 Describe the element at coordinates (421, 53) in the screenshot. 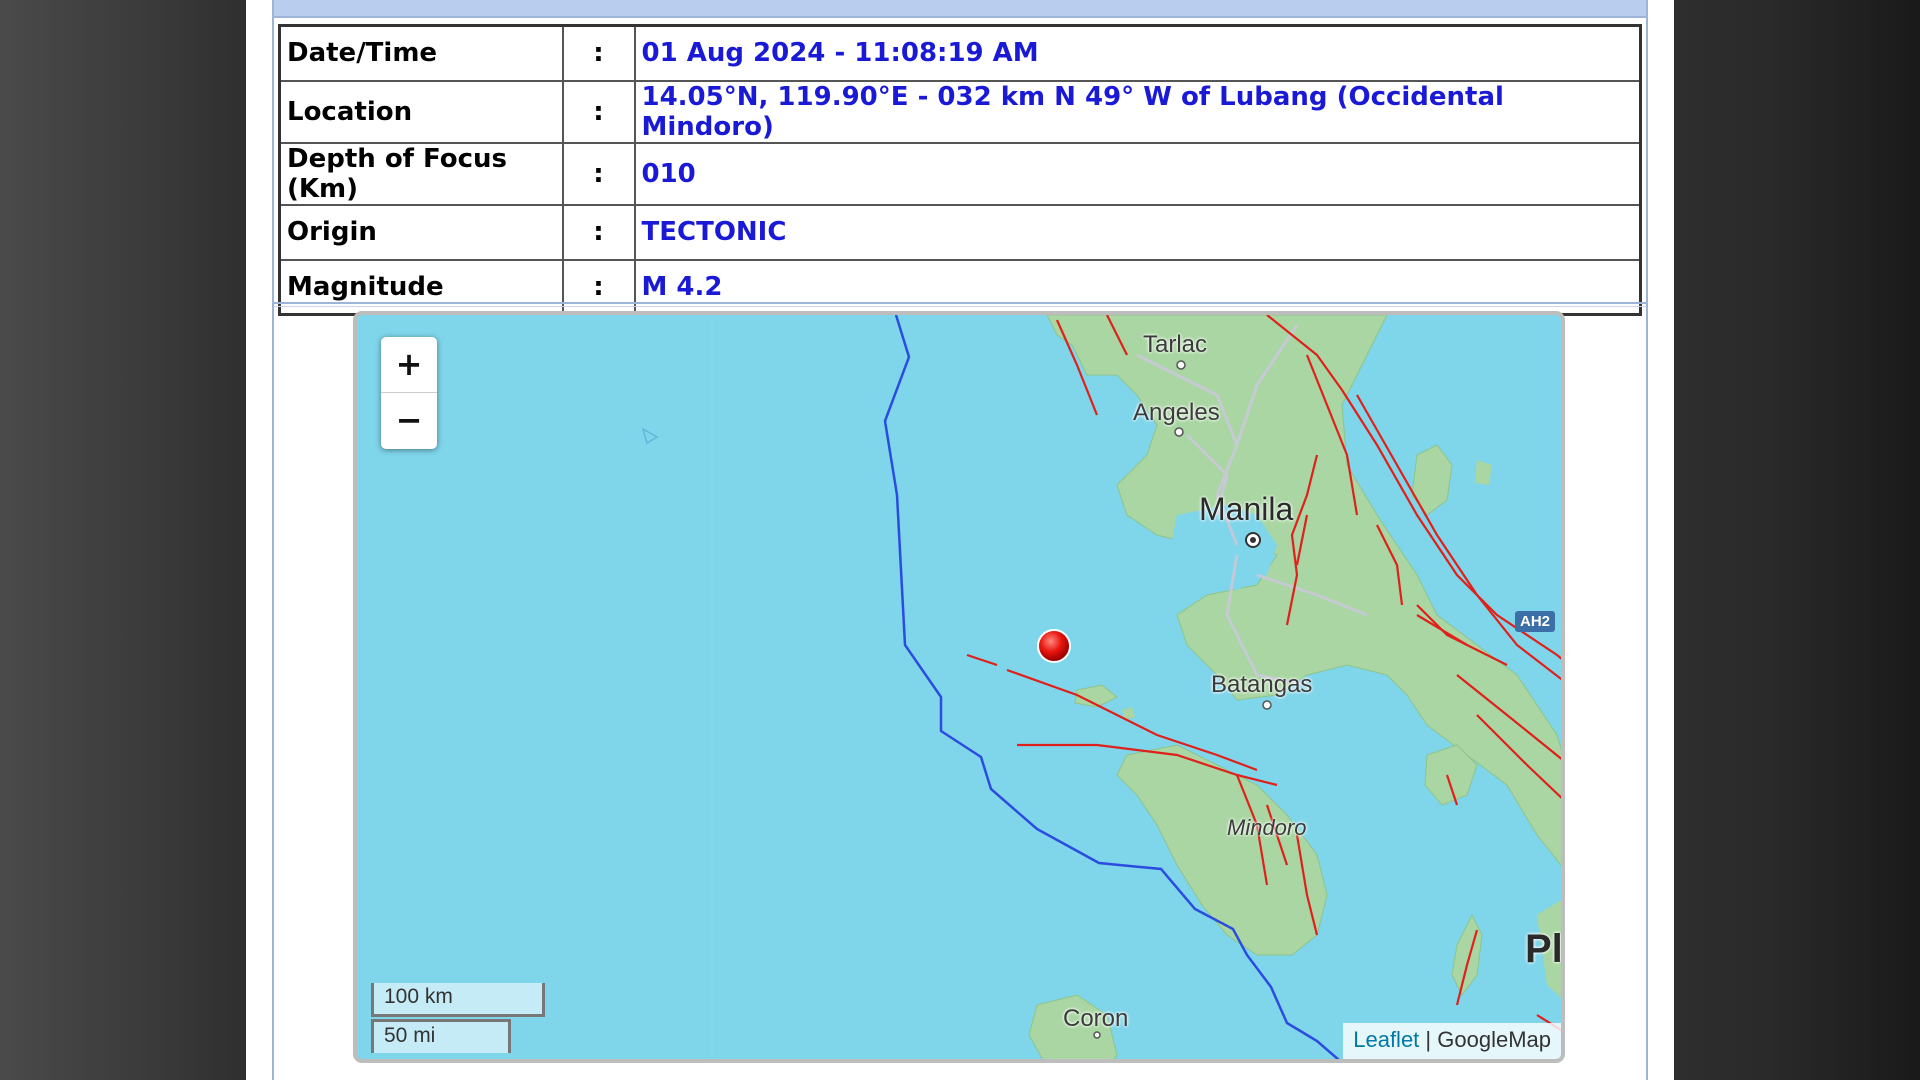

I see `datetime-label: Date/Time` at that location.